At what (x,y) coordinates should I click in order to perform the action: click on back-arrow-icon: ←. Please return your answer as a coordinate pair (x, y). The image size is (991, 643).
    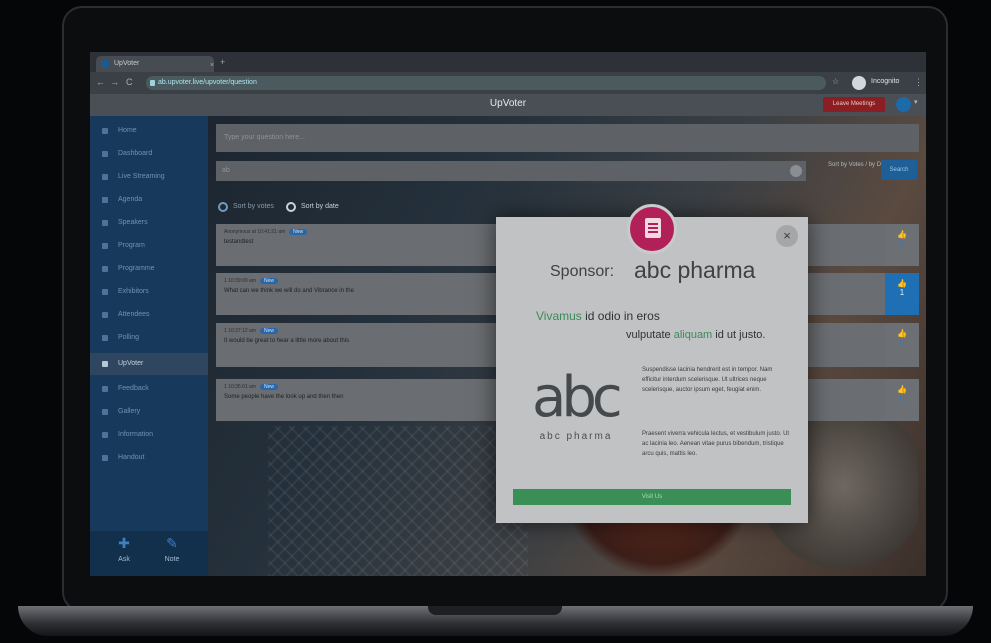
    Looking at the image, I should click on (100, 82).